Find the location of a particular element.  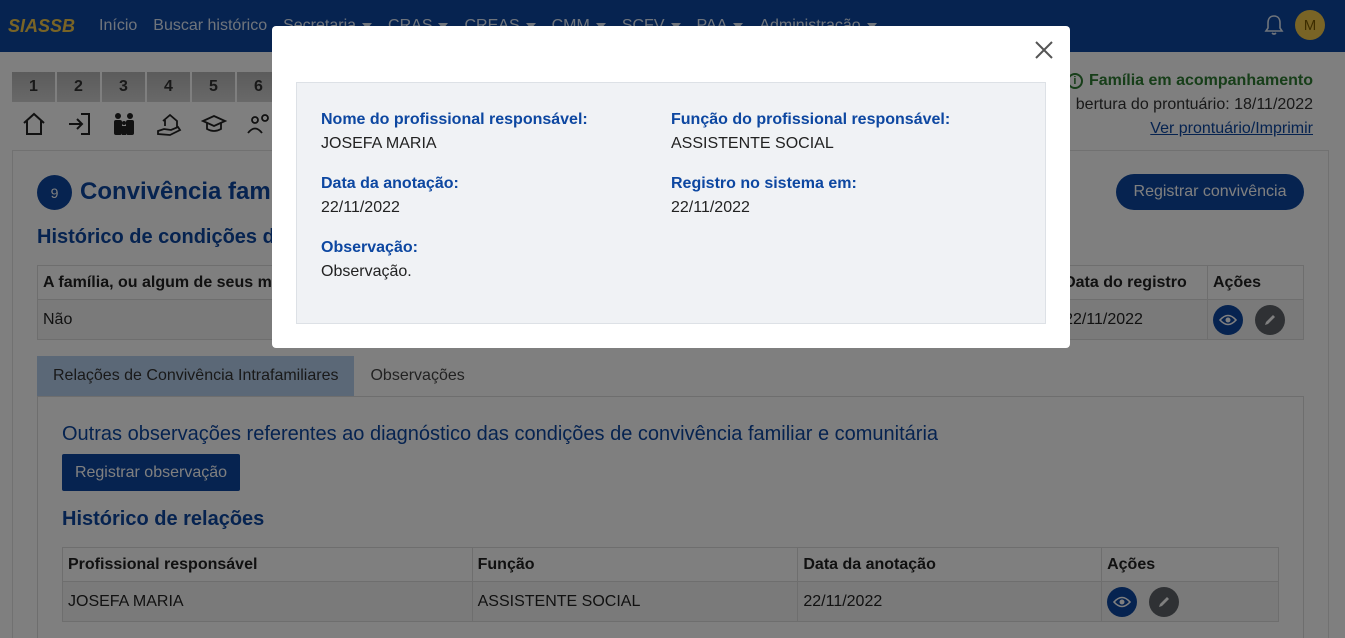

registro-value: 22/11/2022 is located at coordinates (710, 207).